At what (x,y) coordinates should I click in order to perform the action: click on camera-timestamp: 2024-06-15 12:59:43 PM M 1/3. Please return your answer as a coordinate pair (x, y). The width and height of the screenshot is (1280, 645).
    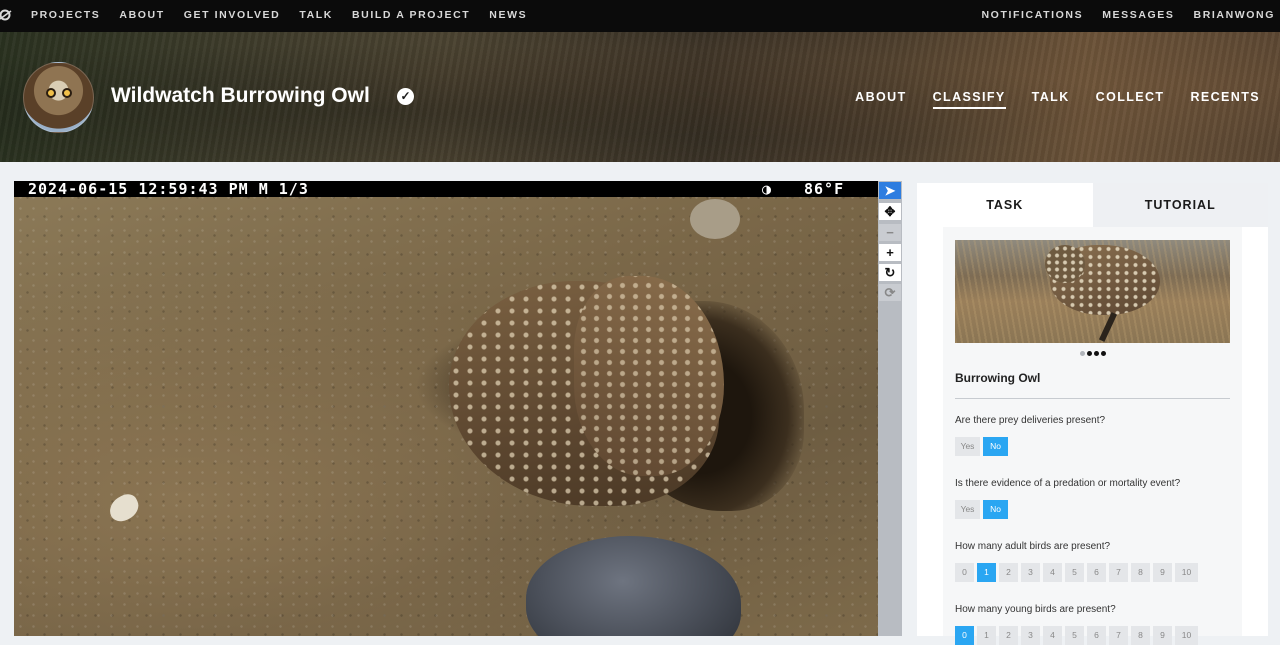
    Looking at the image, I should click on (168, 189).